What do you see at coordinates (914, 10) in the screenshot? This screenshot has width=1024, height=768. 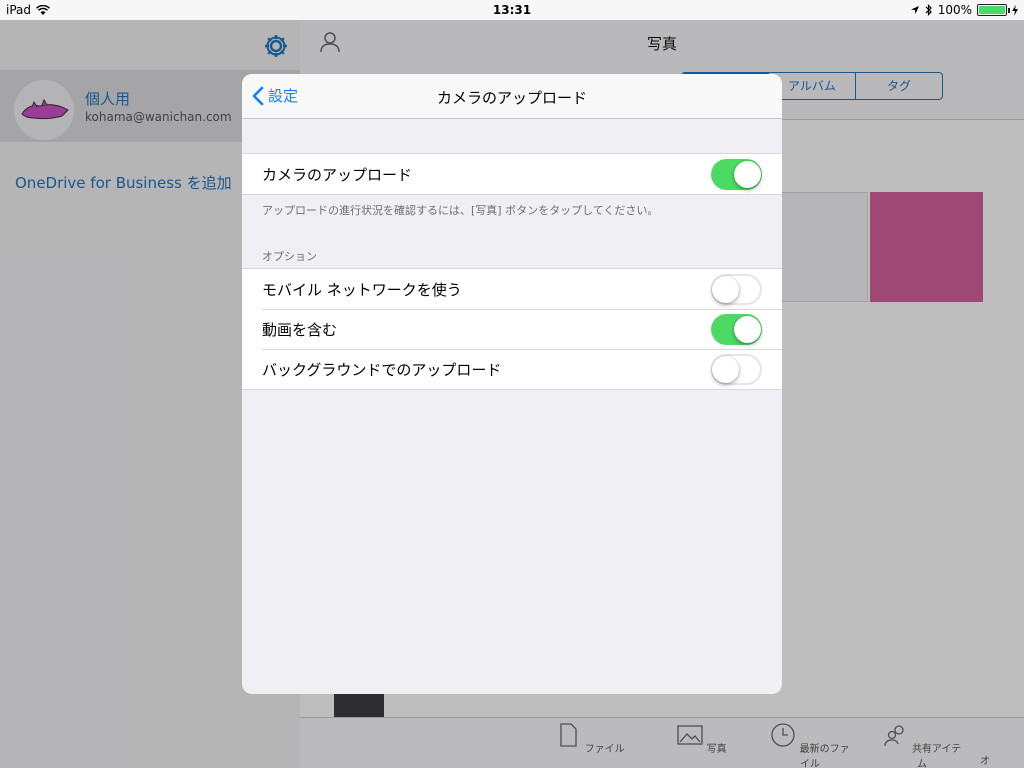 I see `location-arrow-icon` at bounding box center [914, 10].